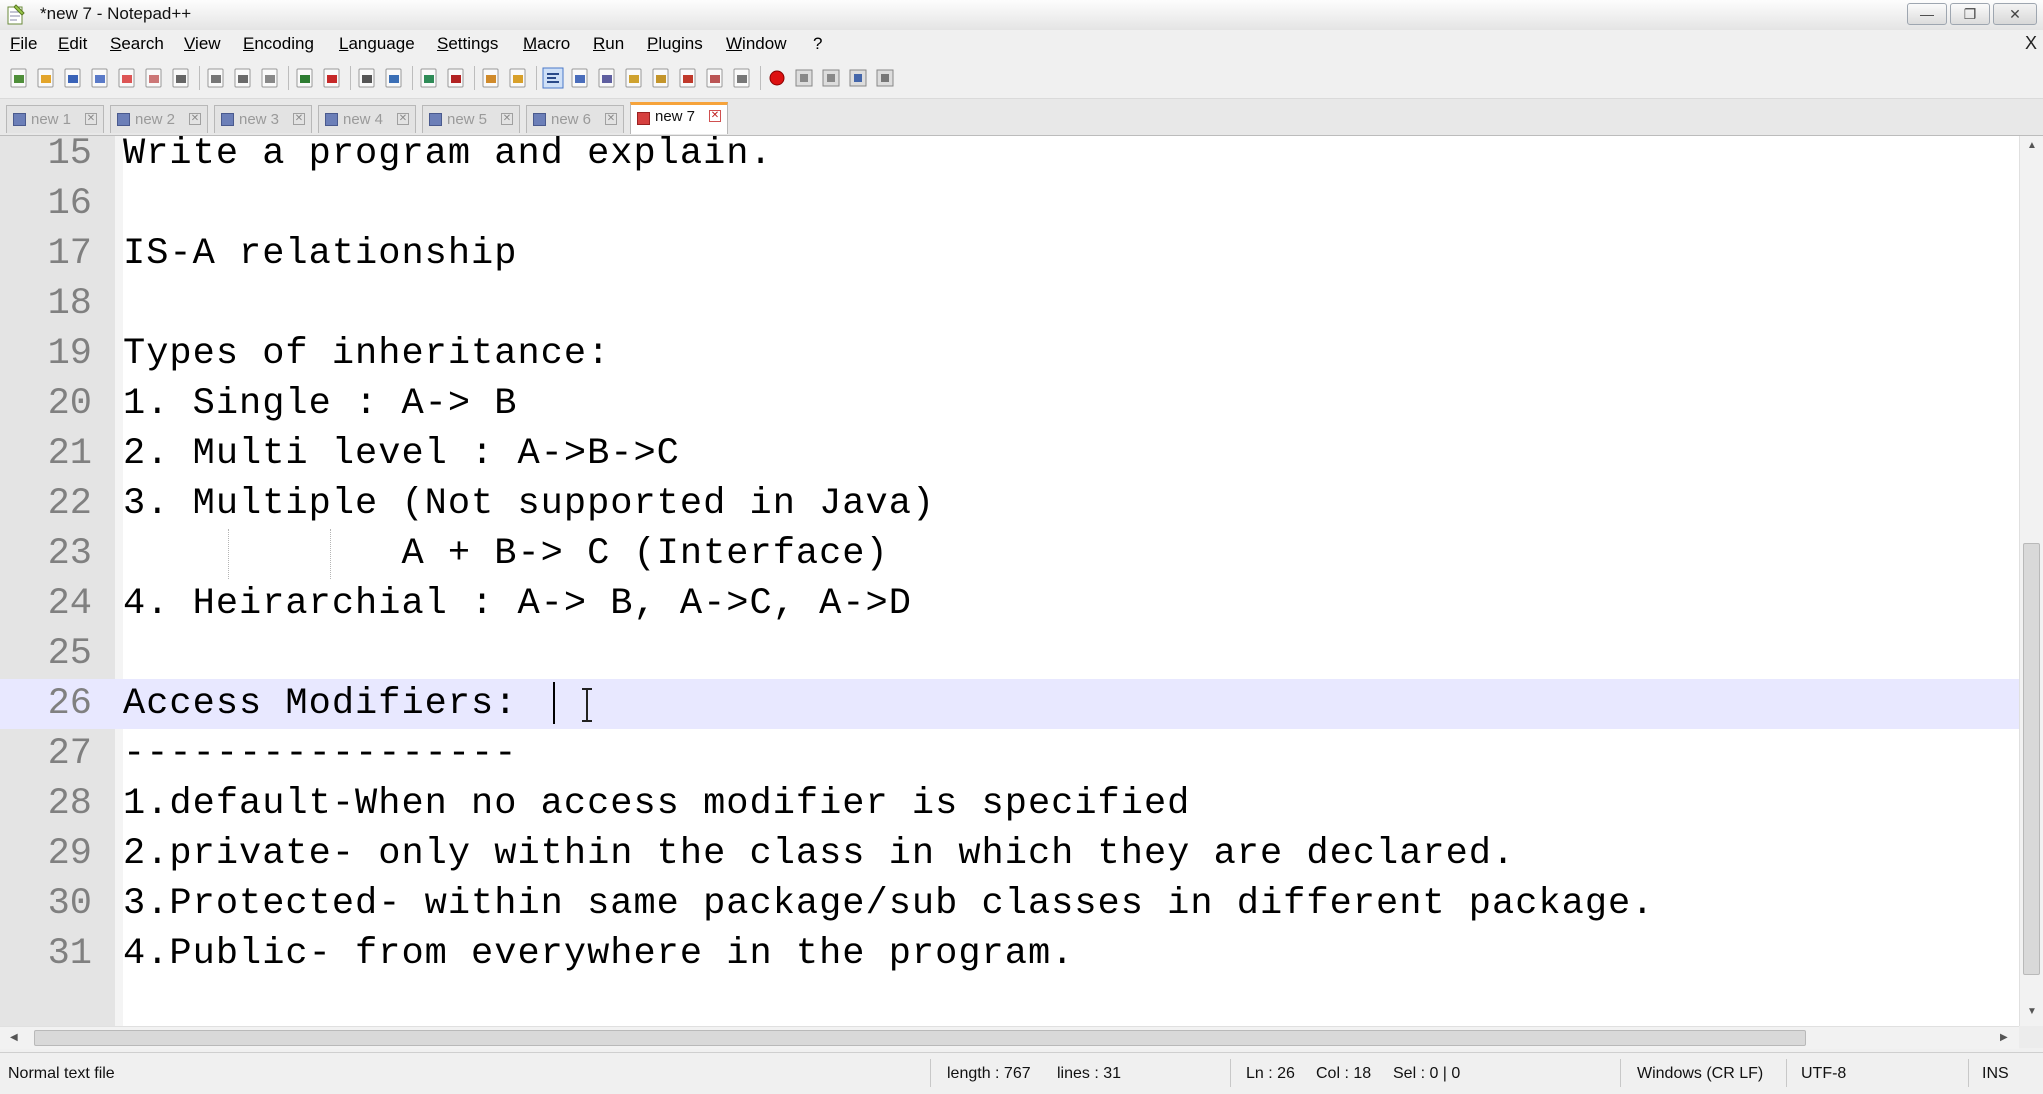  I want to click on menu-plugins: Plugins, so click(675, 44).